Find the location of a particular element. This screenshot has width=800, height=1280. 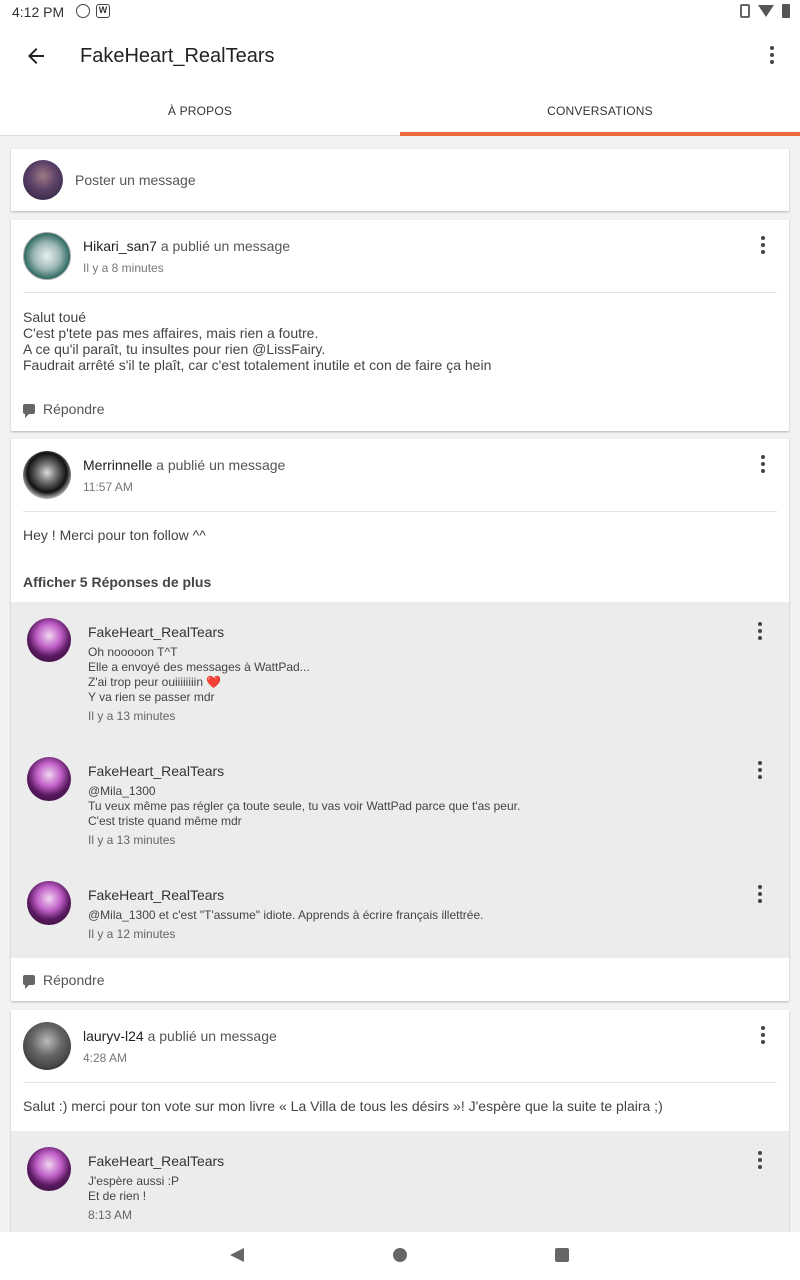

back-arrow-icon is located at coordinates (36, 56).